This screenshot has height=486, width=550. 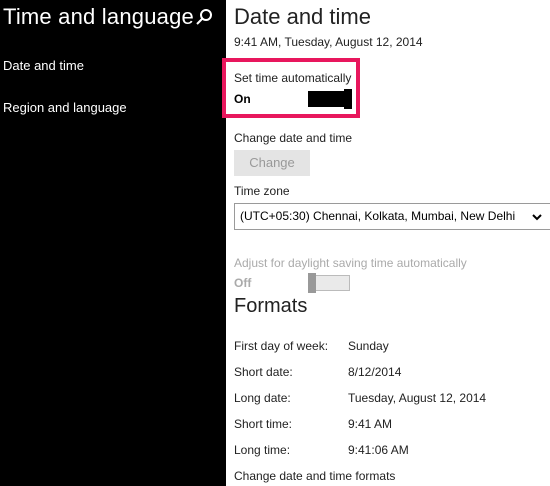 I want to click on chevron-down-icon, so click(x=537, y=217).